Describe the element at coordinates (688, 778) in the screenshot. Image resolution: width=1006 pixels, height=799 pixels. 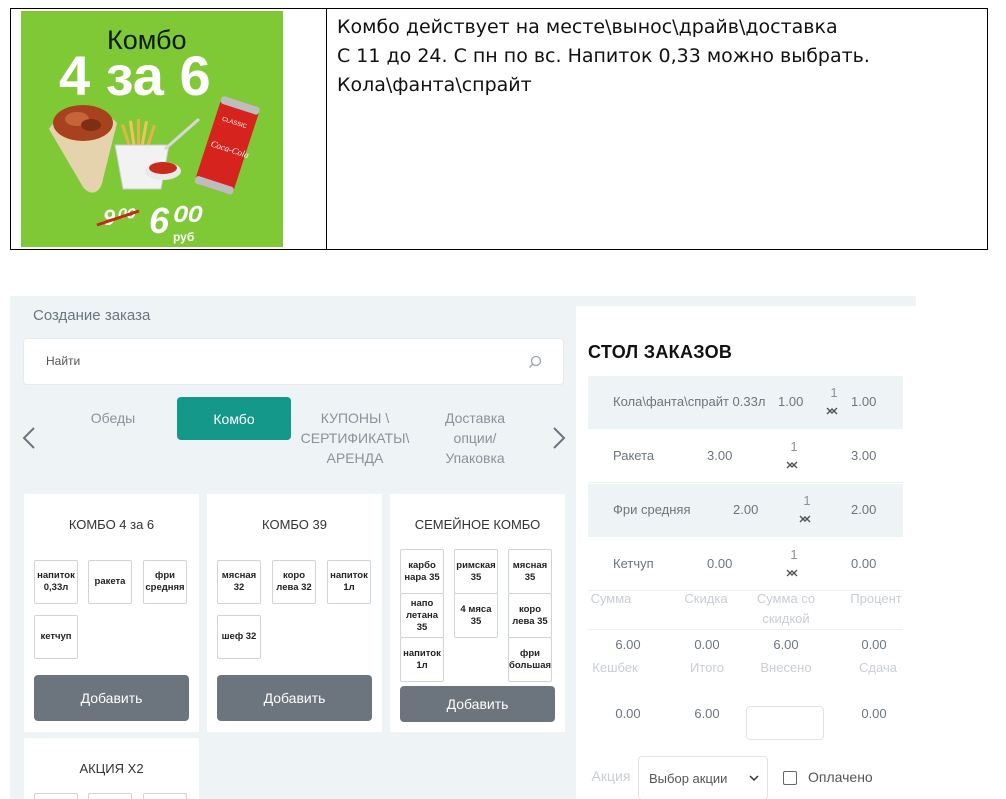
I see `promo-select-value: Выбор акции` at that location.